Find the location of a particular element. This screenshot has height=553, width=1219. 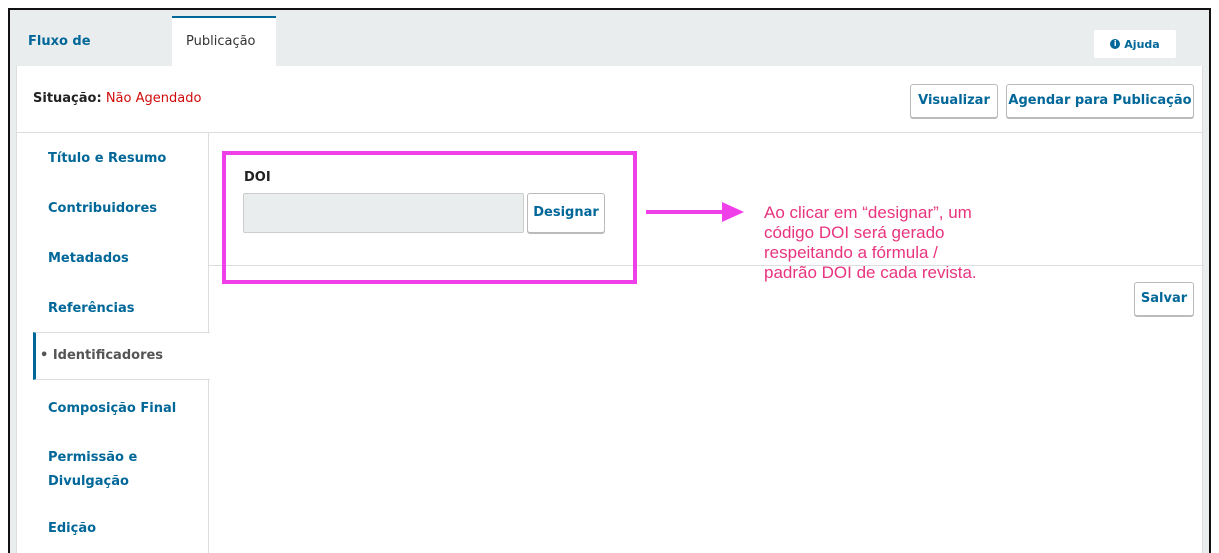

info-icon: i is located at coordinates (1115, 44).